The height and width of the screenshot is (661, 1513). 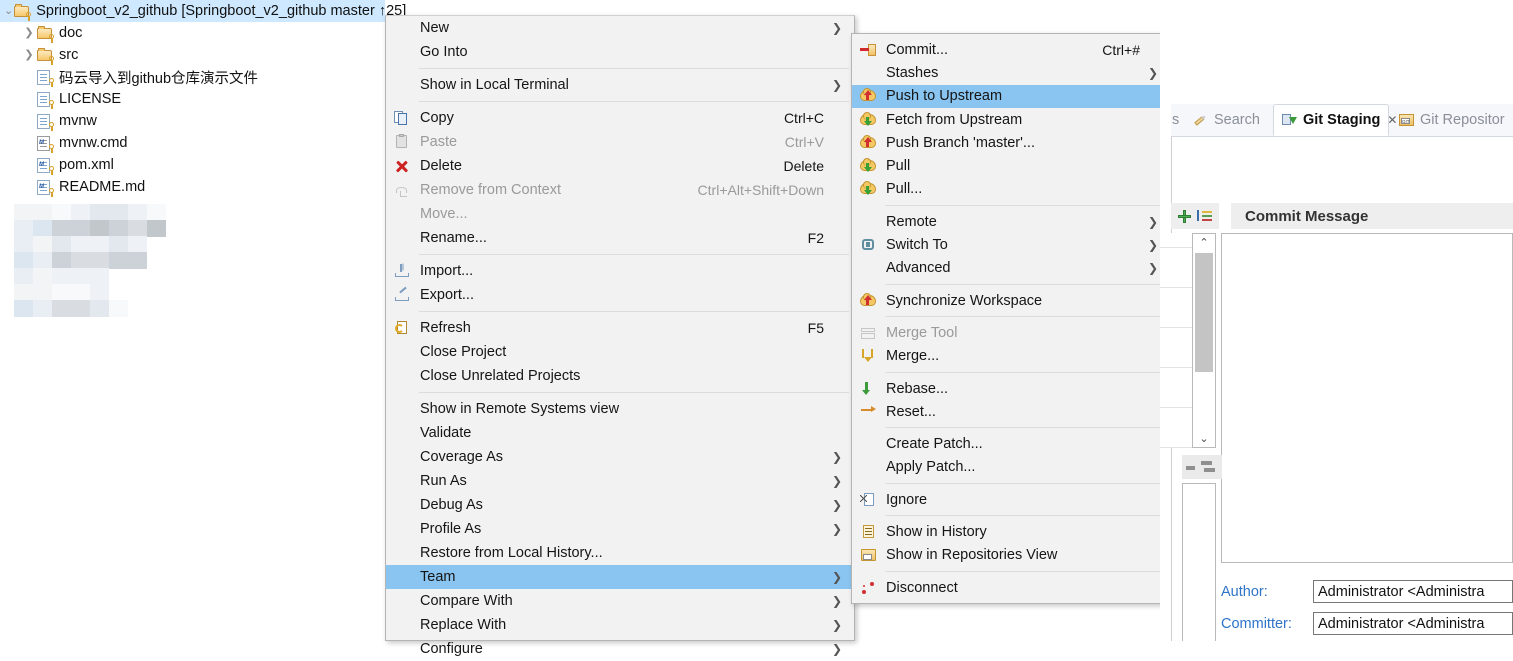 What do you see at coordinates (1011, 300) in the screenshot?
I see `menu-item-synchronize-workspace: Synchronize Workspace` at bounding box center [1011, 300].